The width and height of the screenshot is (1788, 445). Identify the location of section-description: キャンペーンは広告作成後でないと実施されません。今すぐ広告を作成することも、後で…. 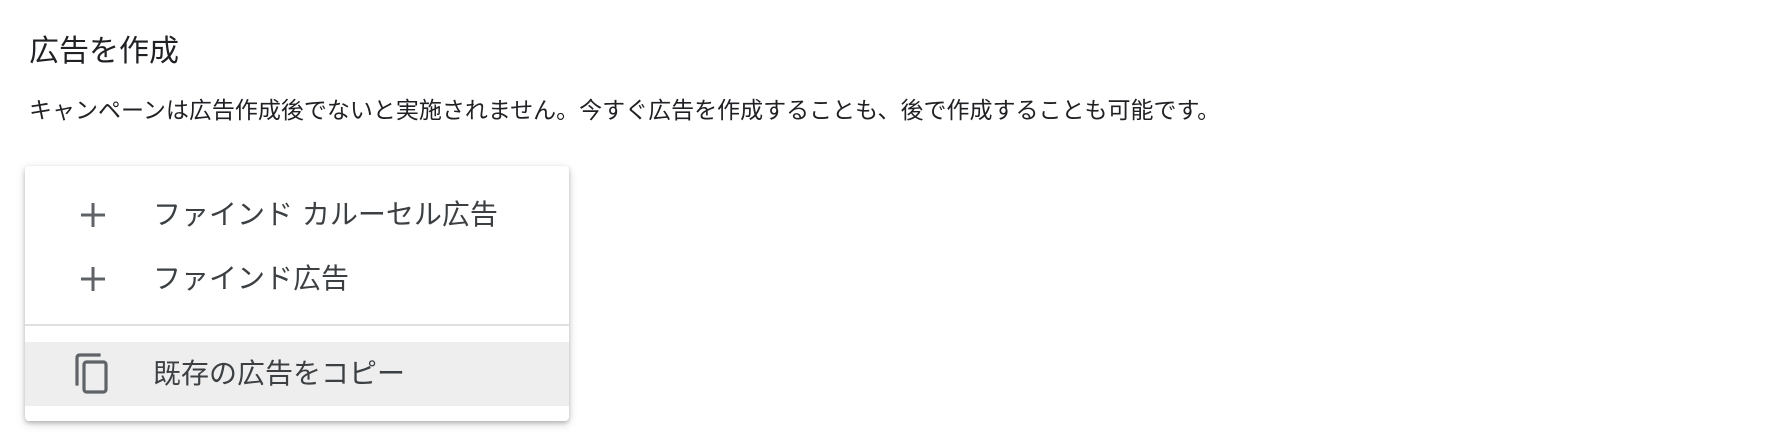
(625, 111).